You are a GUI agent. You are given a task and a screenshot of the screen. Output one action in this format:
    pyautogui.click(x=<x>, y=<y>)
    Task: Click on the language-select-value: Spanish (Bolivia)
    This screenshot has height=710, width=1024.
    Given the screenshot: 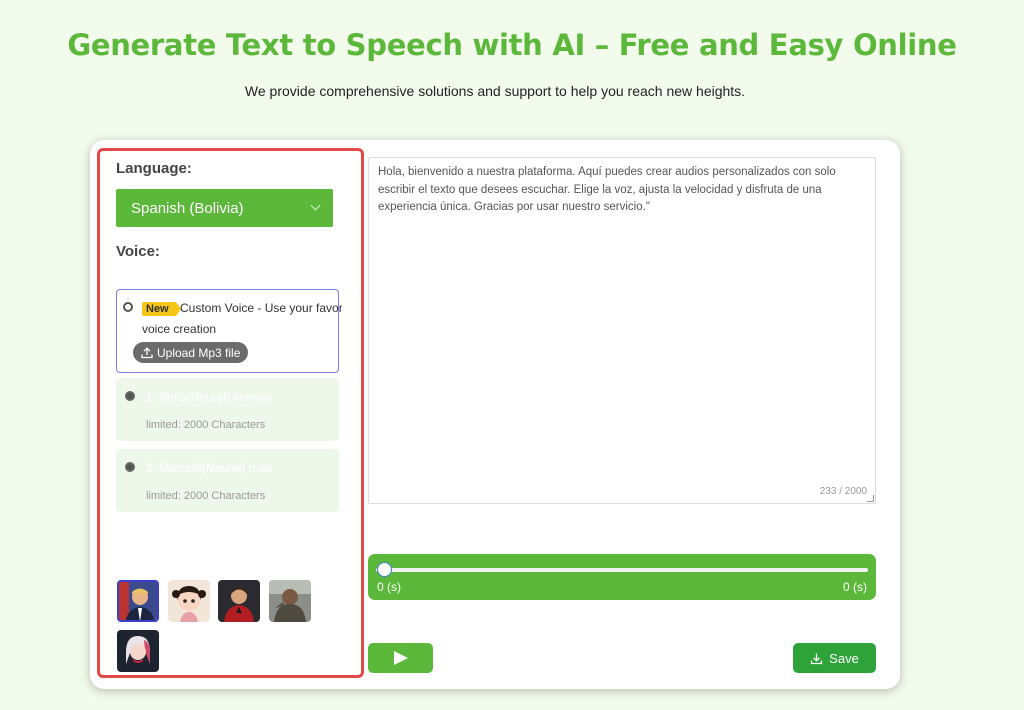 What is the action you would take?
    pyautogui.click(x=187, y=208)
    